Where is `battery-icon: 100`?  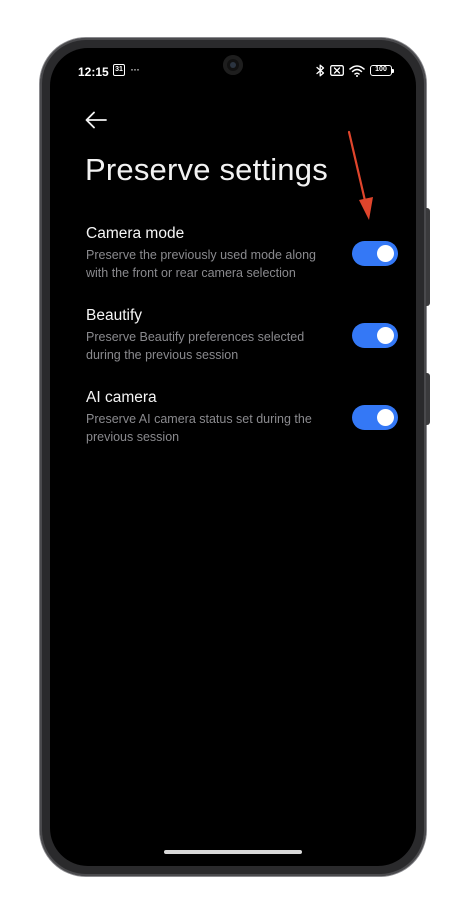 battery-icon: 100 is located at coordinates (382, 70).